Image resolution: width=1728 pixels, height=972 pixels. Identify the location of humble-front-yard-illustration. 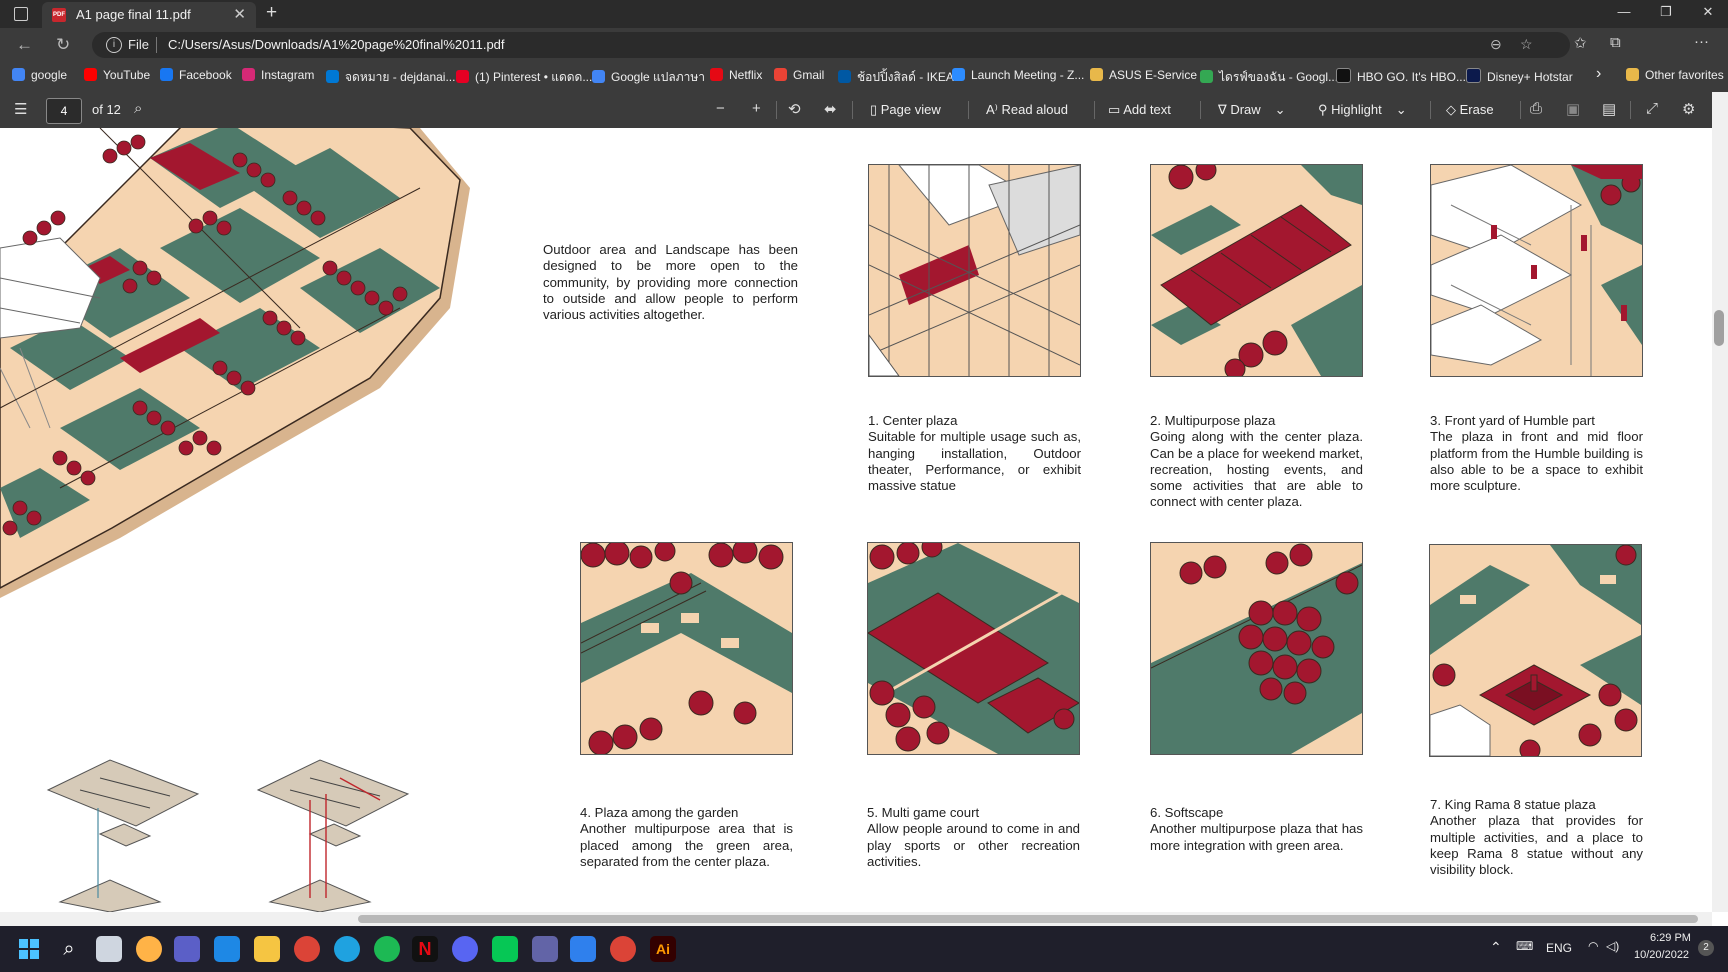
(1536, 270).